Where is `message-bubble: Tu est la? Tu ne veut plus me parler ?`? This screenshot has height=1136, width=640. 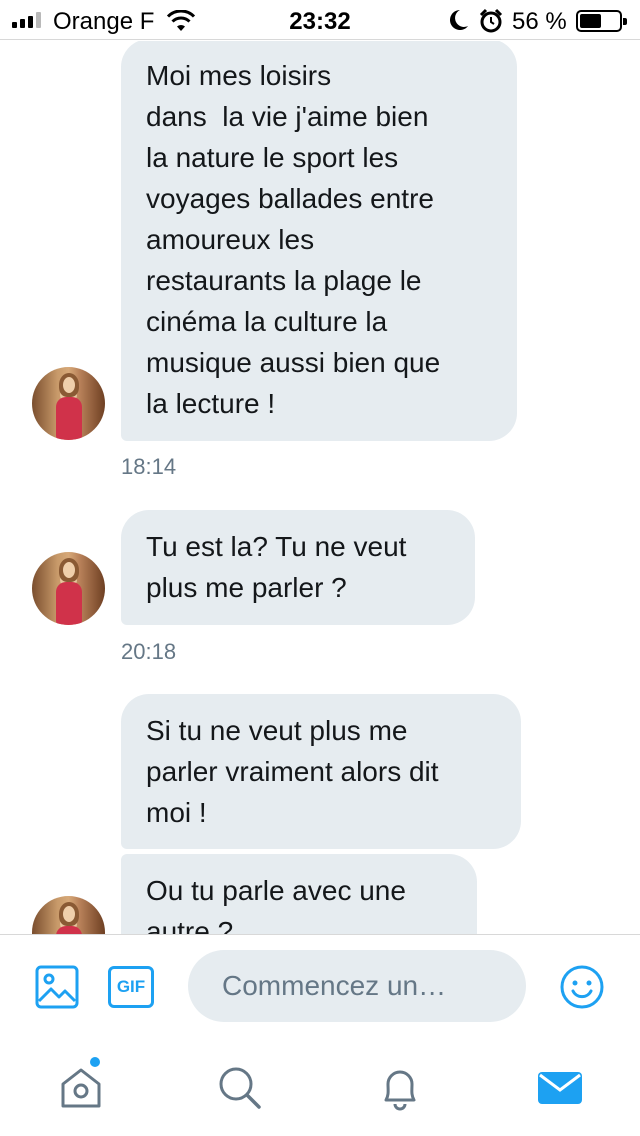 message-bubble: Tu est la? Tu ne veut plus me parler ? is located at coordinates (298, 567).